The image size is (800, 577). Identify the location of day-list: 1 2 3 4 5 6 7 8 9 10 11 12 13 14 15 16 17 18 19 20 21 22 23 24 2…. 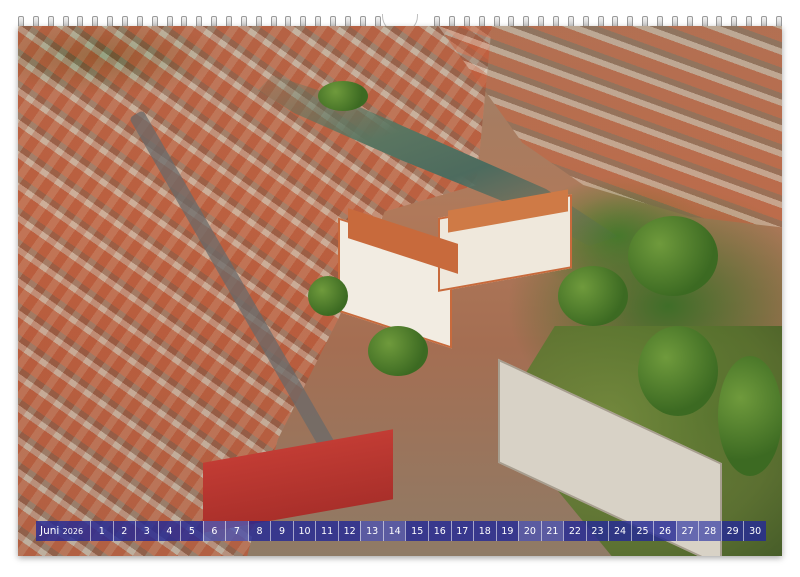
(428, 531).